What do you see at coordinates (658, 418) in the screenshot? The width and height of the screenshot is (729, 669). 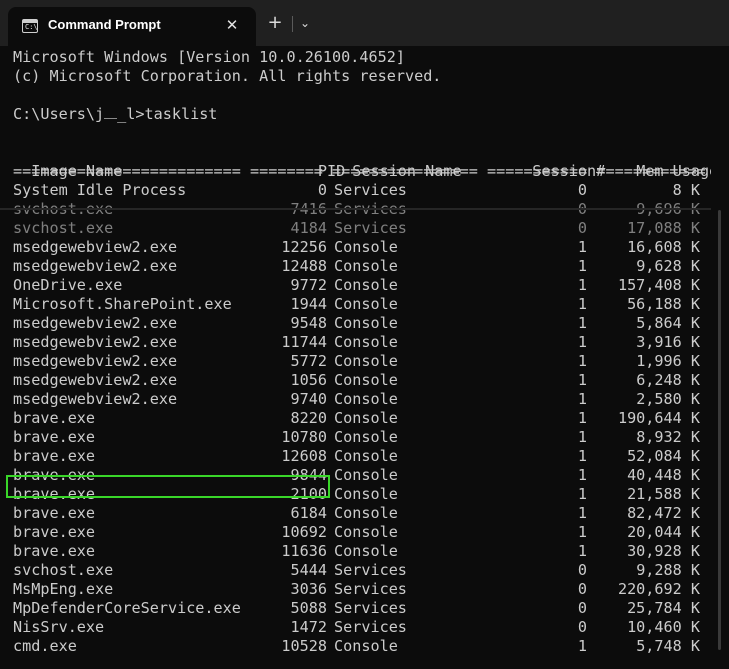 I see `process-mem-usage: 190,644 K` at bounding box center [658, 418].